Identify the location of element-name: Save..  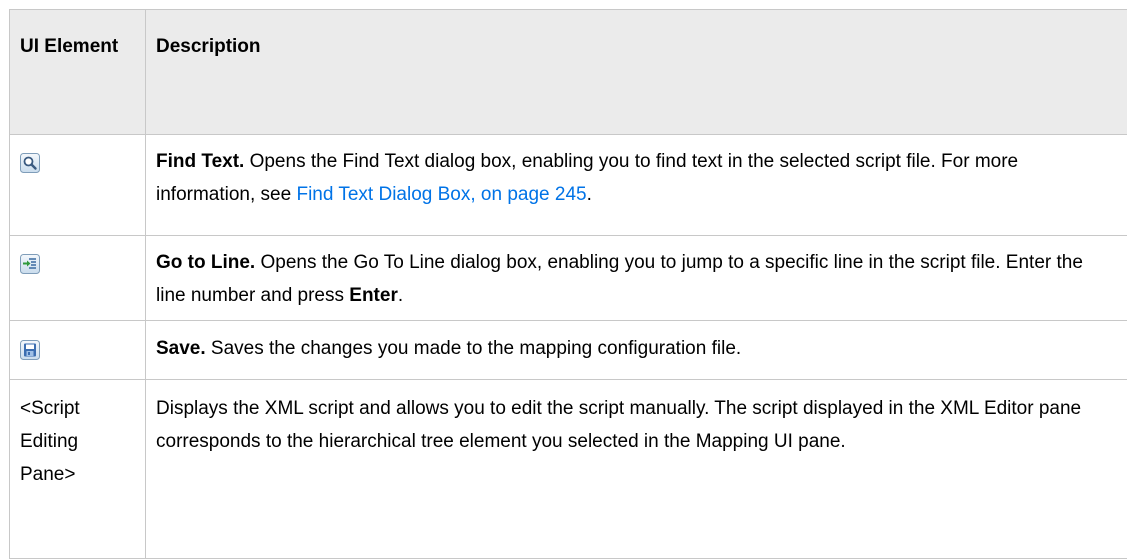
(181, 348).